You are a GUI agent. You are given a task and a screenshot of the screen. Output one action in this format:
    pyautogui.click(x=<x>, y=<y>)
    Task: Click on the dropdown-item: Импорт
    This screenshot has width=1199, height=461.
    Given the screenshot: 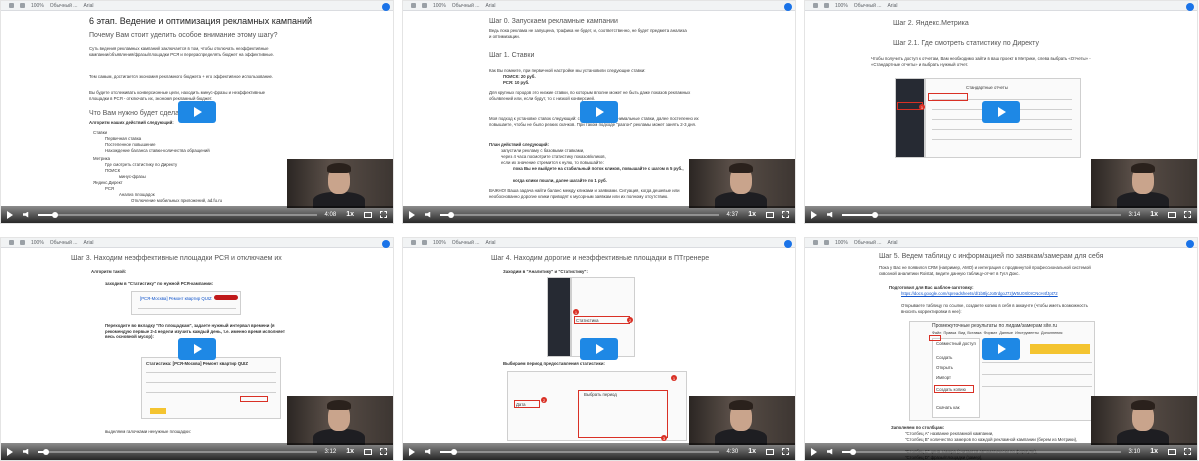 What is the action you would take?
    pyautogui.click(x=943, y=378)
    